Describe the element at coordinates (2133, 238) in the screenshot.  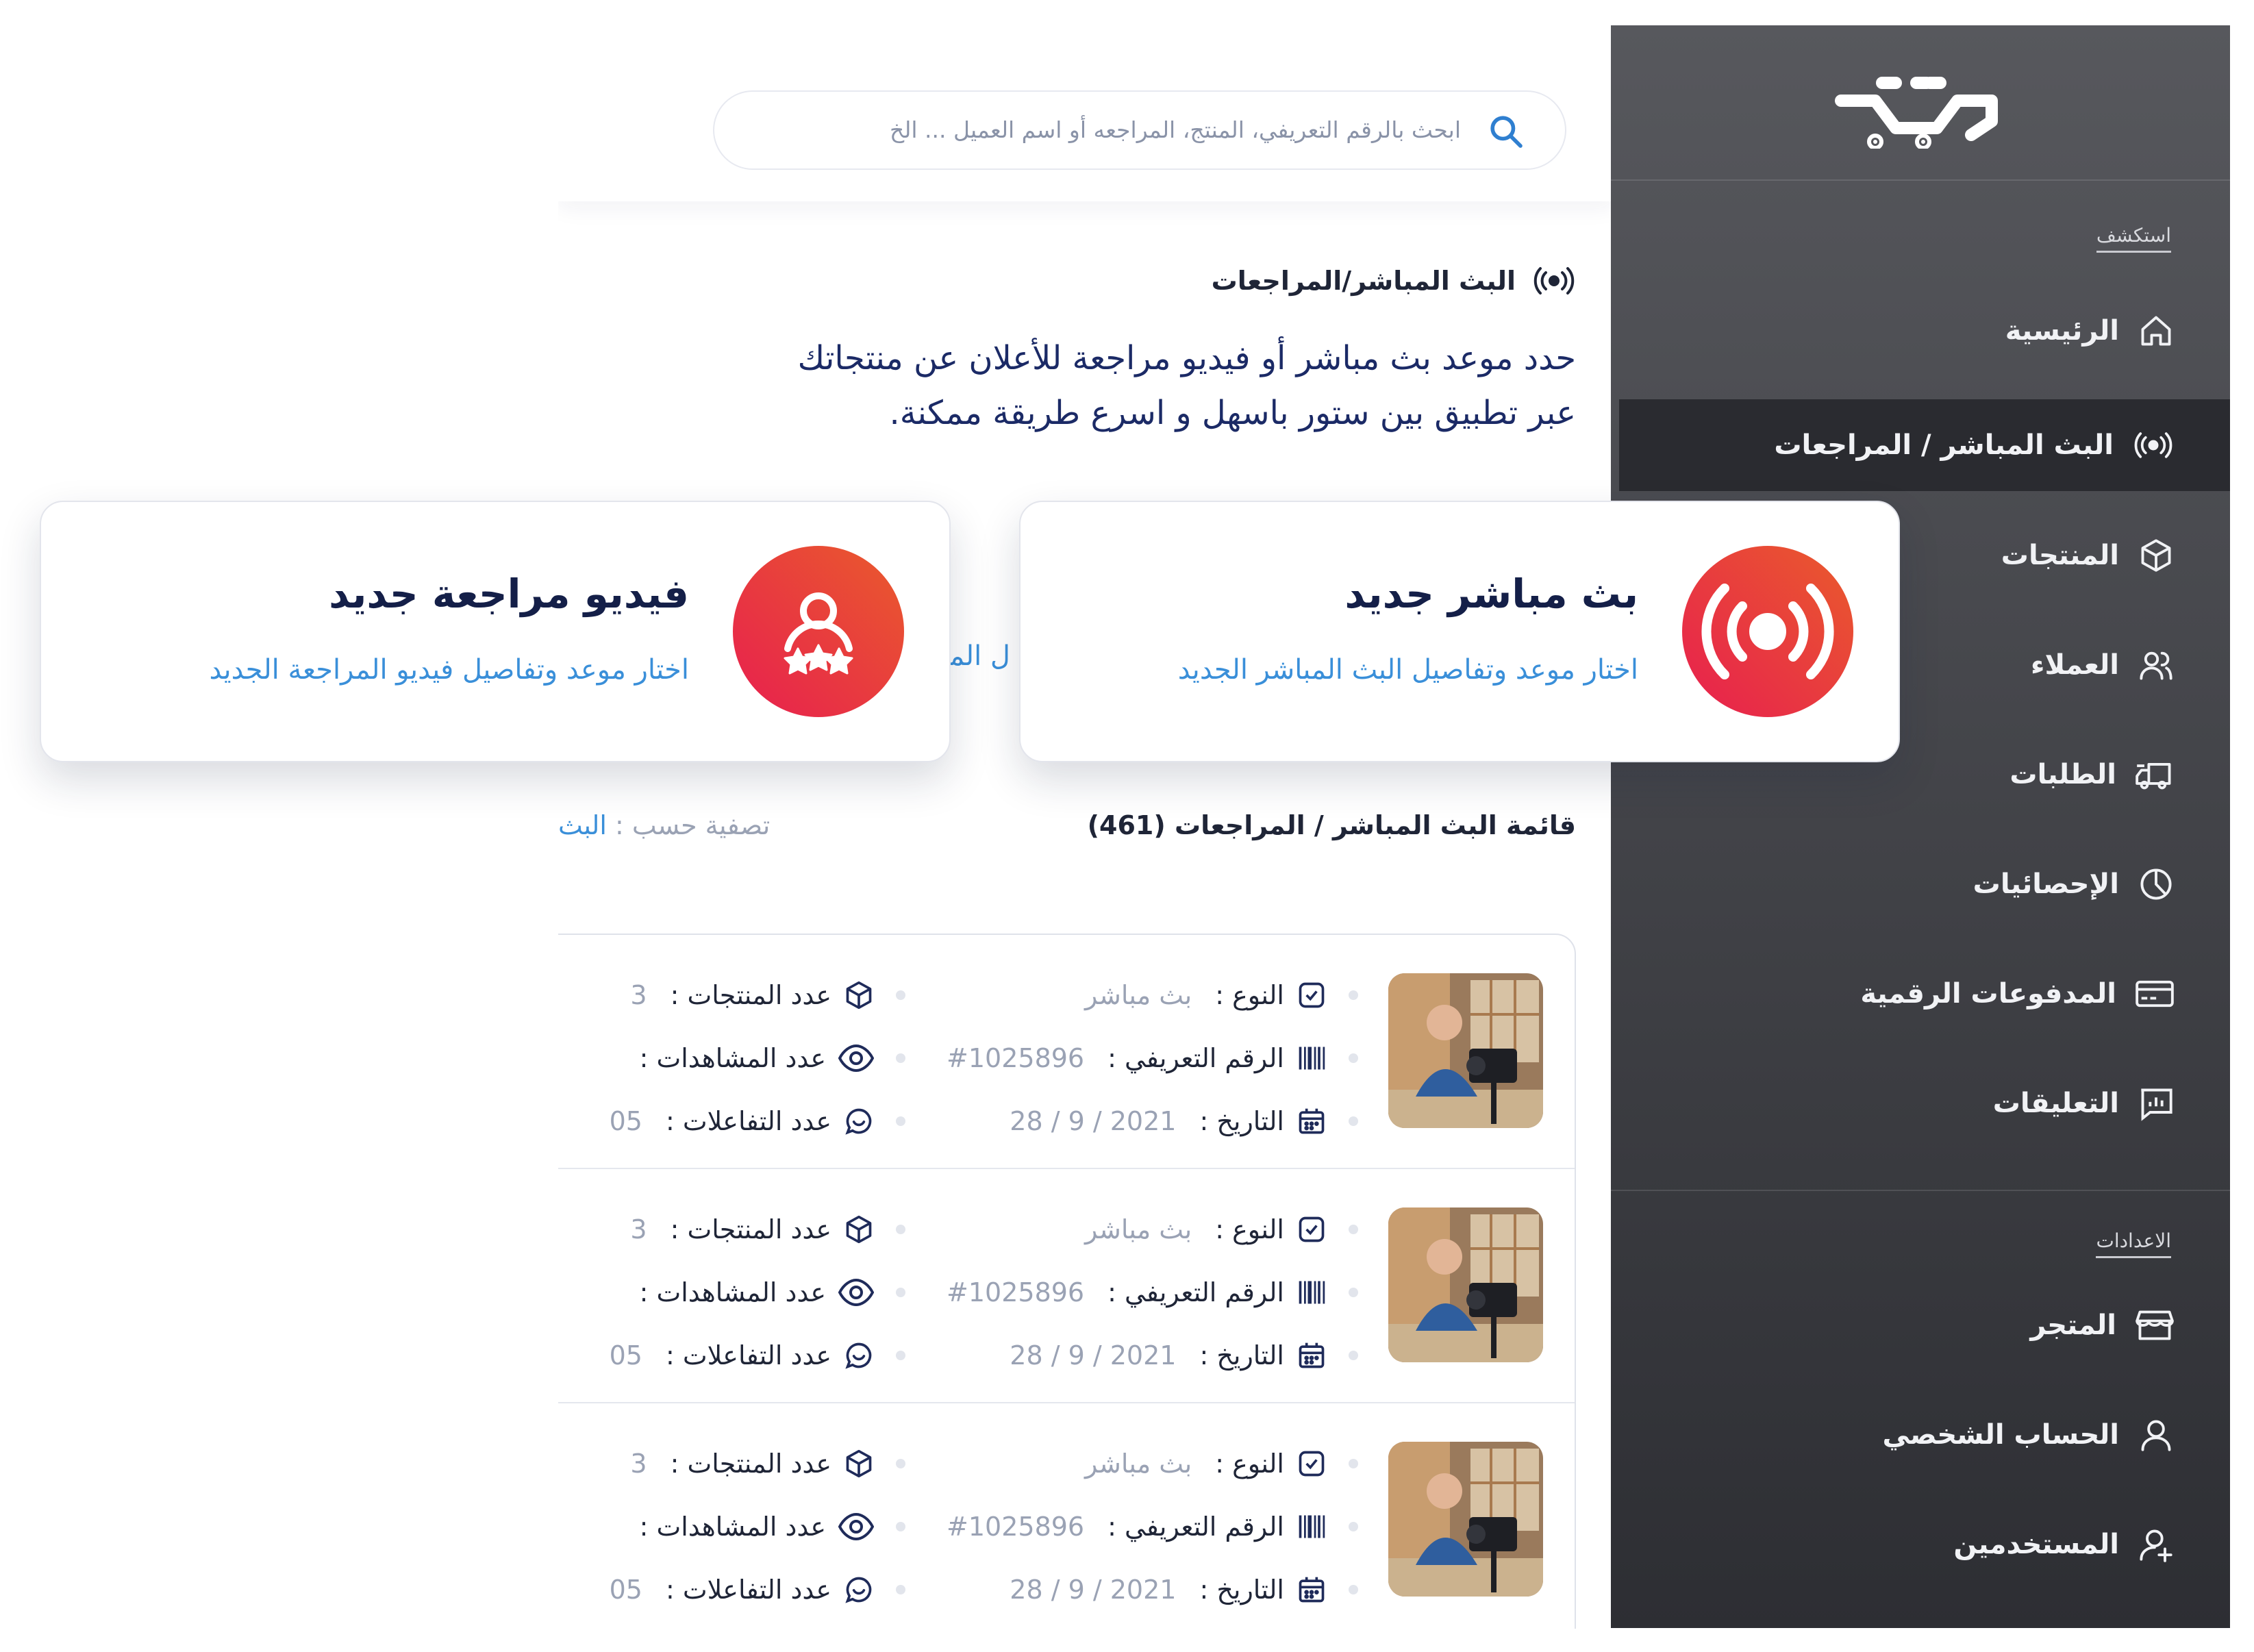
I see `section-explore: استكشف` at that location.